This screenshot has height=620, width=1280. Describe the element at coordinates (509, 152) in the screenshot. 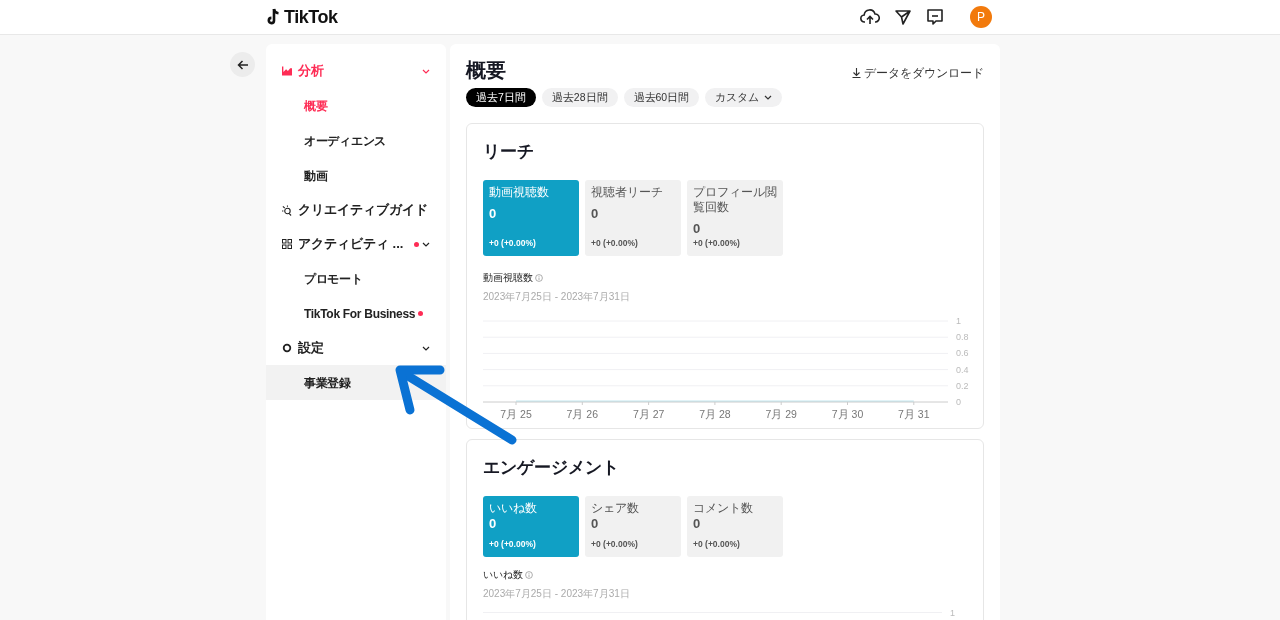

I see `section-title: リーチ` at that location.